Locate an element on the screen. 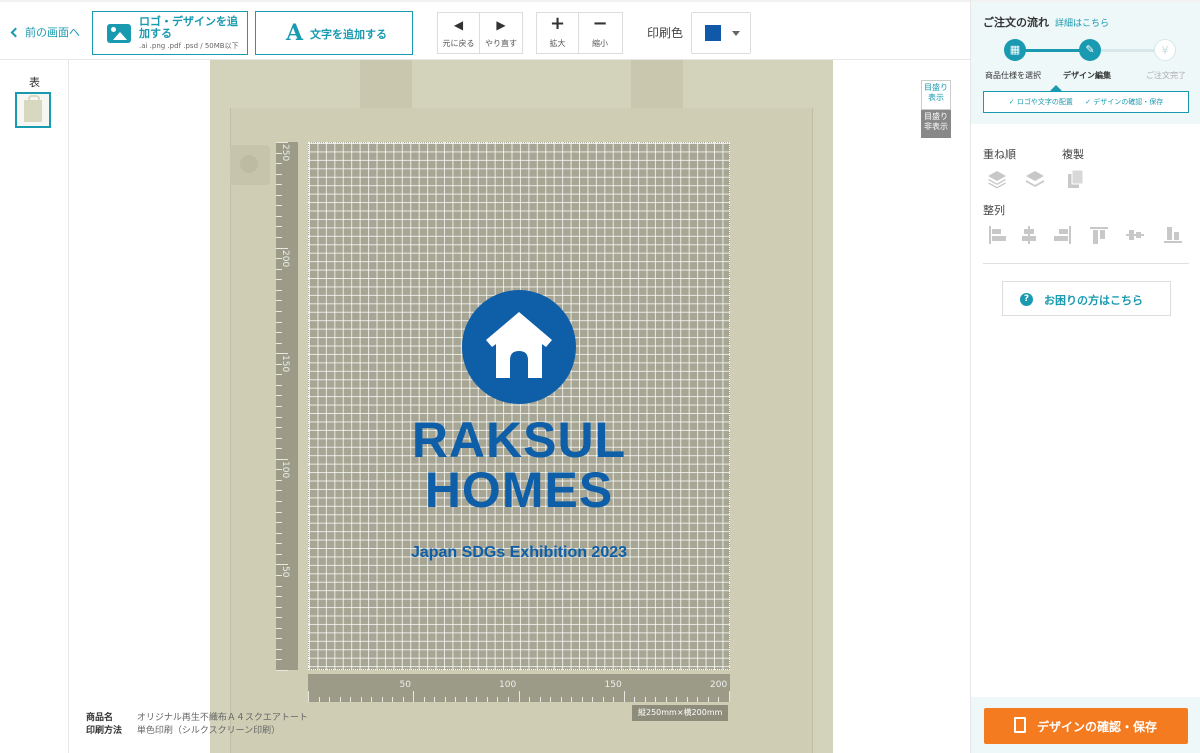 This screenshot has height=753, width=1200. add-logo-button: ロゴ・デザインを追加する .ai .png .pdf .psd / 50MB以下 is located at coordinates (170, 33).